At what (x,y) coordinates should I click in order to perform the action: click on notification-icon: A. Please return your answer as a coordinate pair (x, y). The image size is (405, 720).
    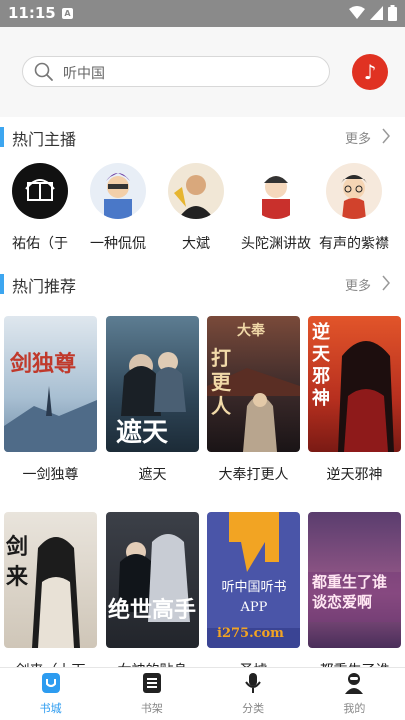
    Looking at the image, I should click on (67, 13).